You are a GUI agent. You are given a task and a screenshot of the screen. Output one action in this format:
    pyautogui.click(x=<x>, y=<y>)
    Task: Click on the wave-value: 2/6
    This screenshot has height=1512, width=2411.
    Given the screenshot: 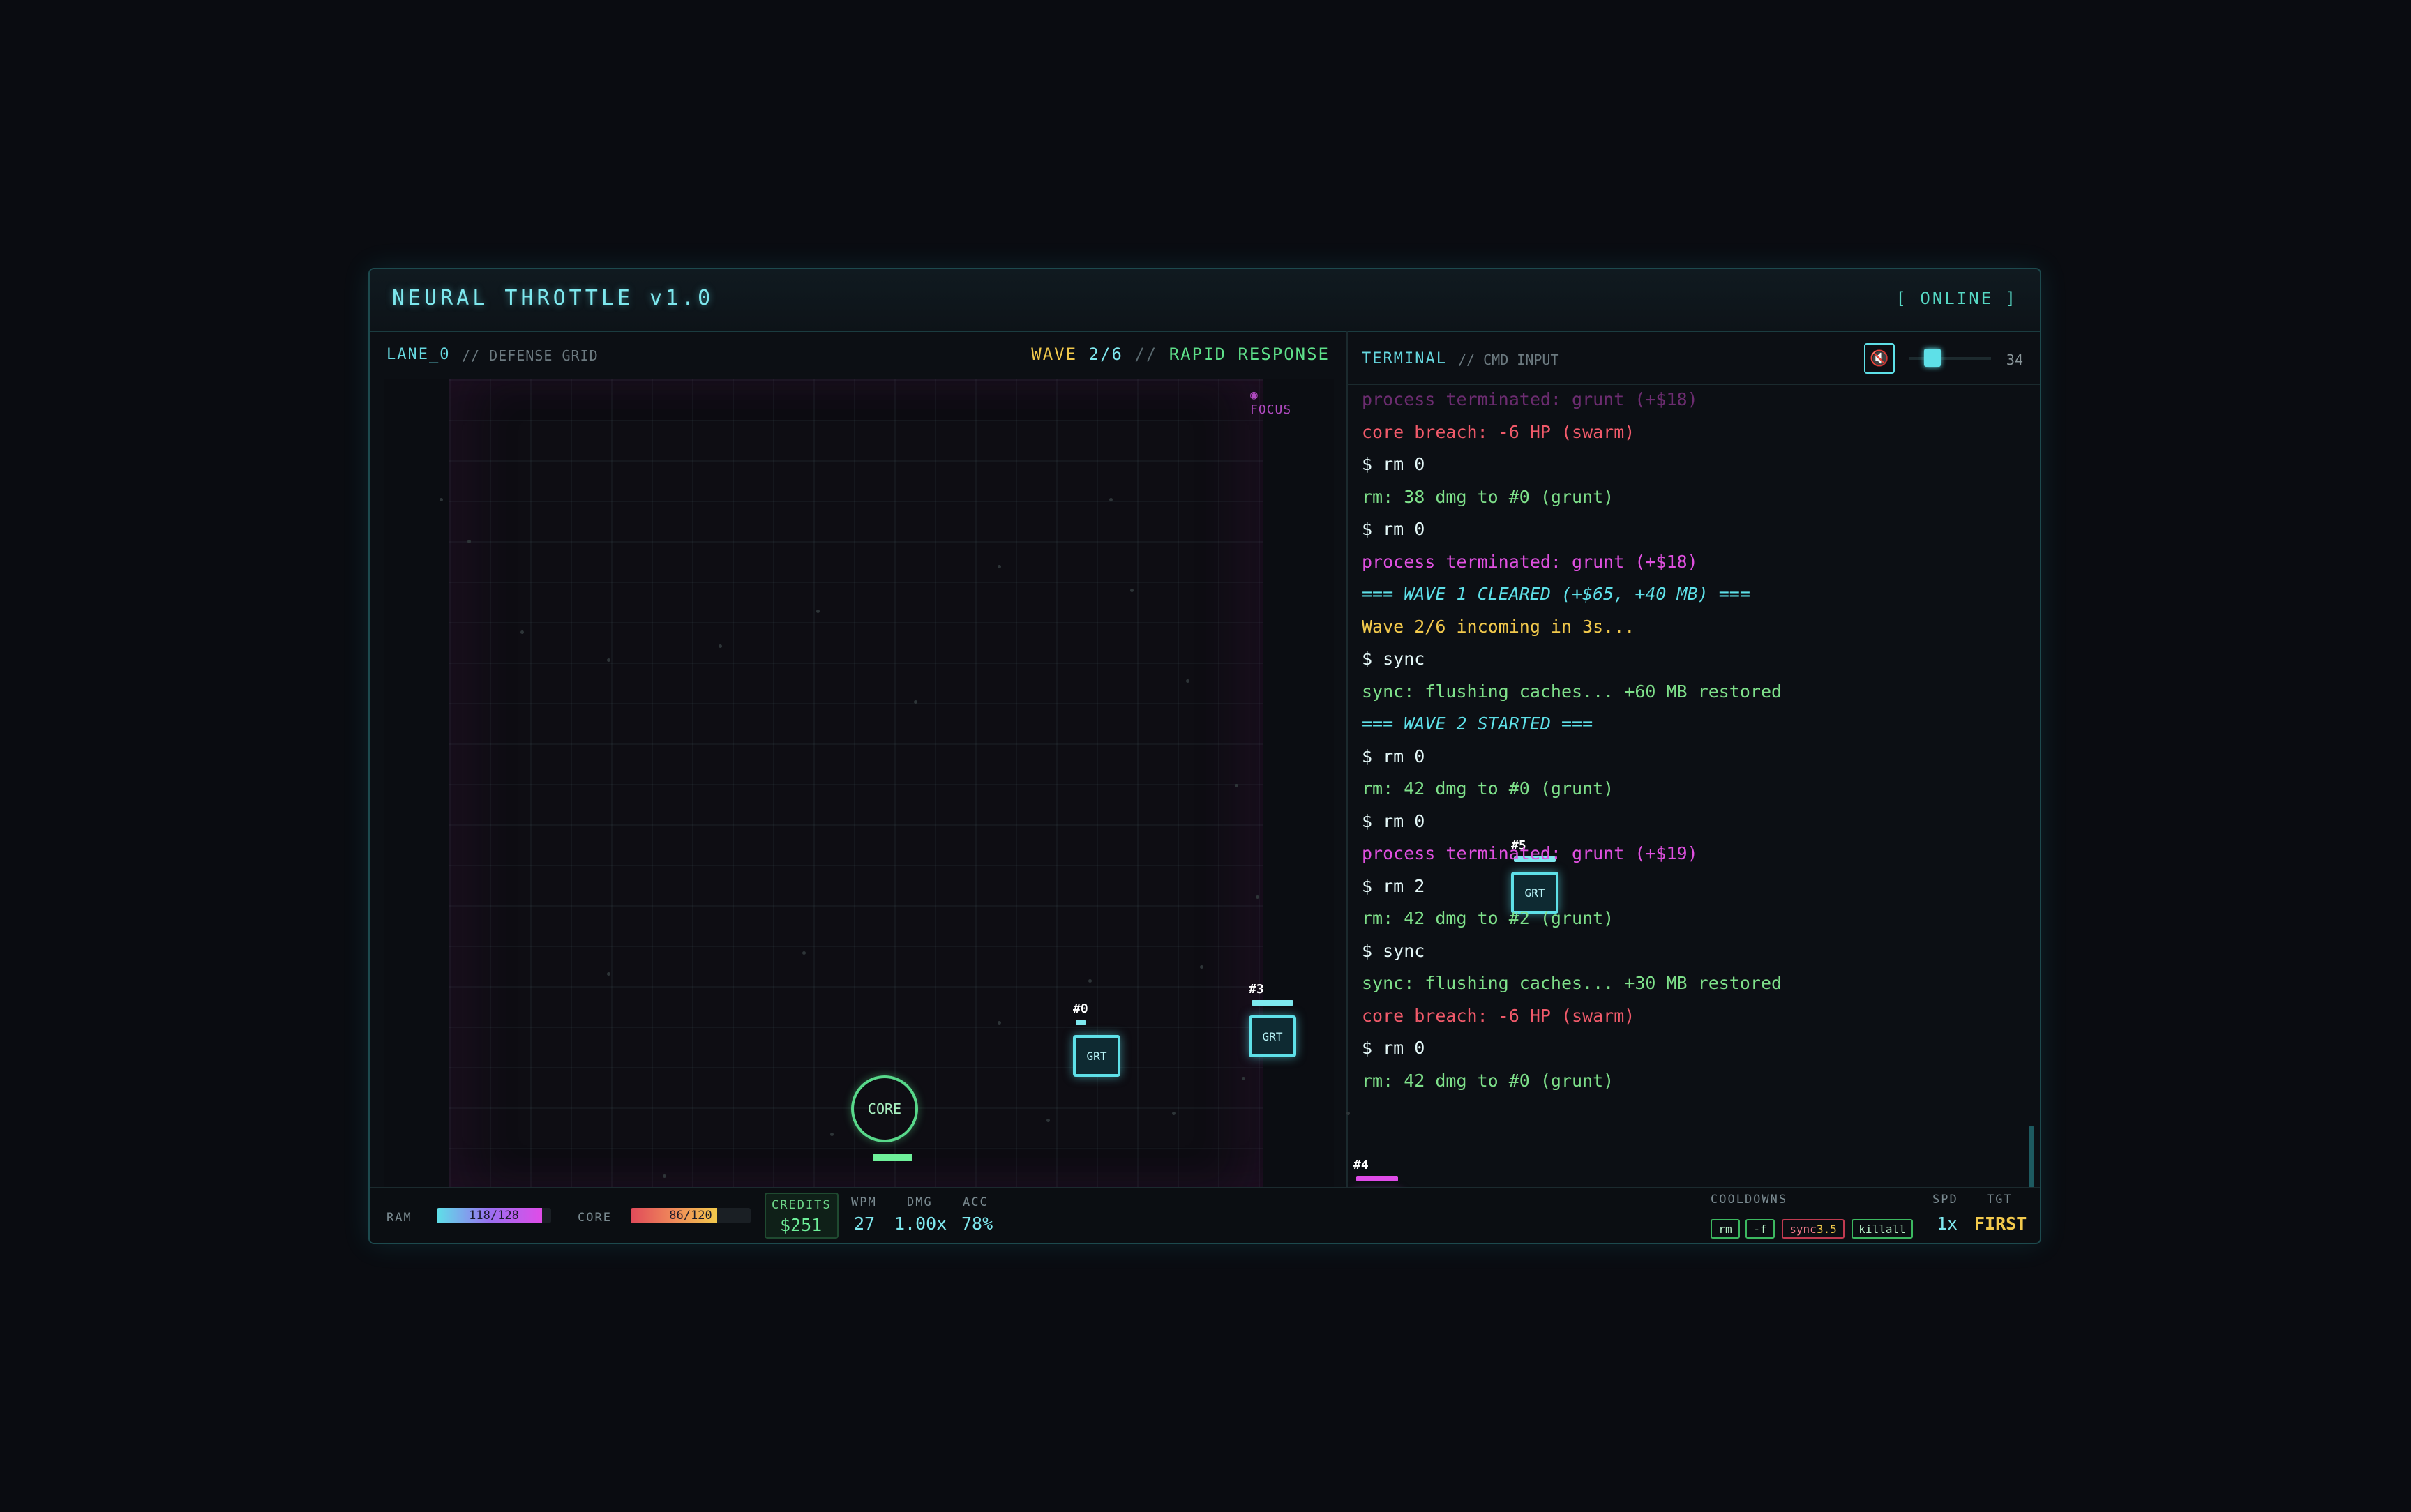 What is the action you would take?
    pyautogui.click(x=1105, y=354)
    